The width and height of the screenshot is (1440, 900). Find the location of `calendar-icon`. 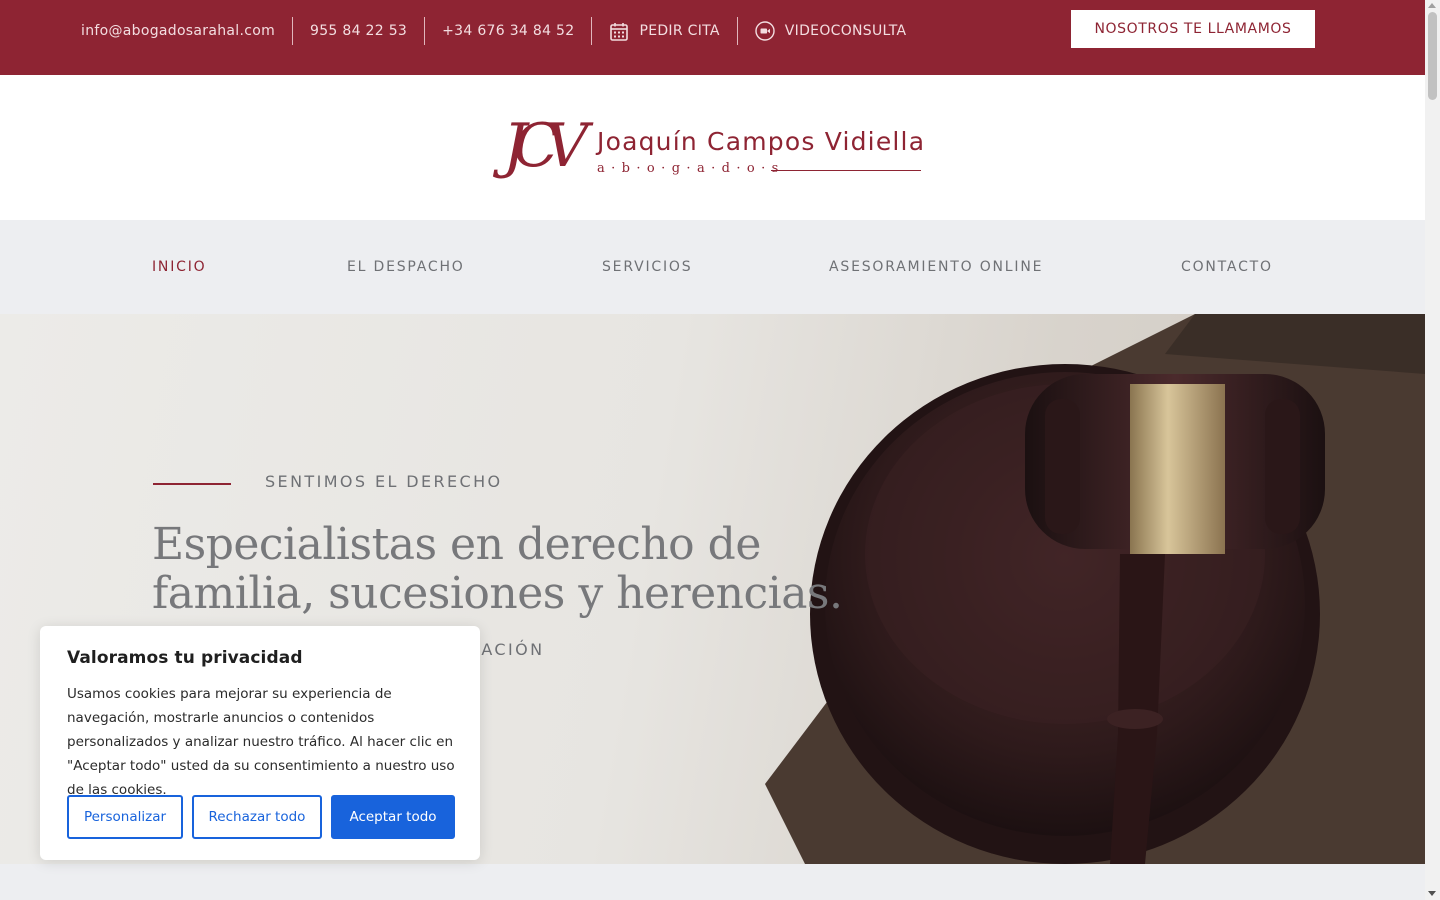

calendar-icon is located at coordinates (619, 31).